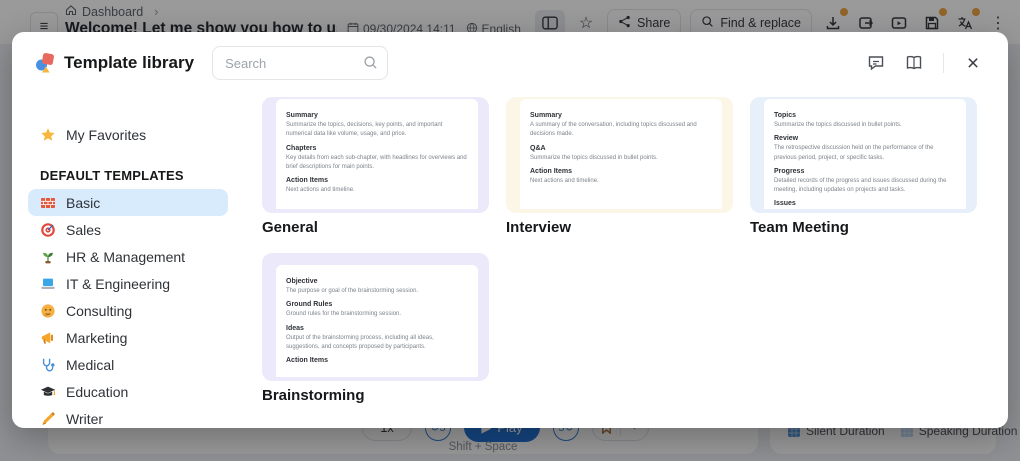 This screenshot has width=1020, height=461. I want to click on sidebar-item-label: Basic, so click(83, 202).